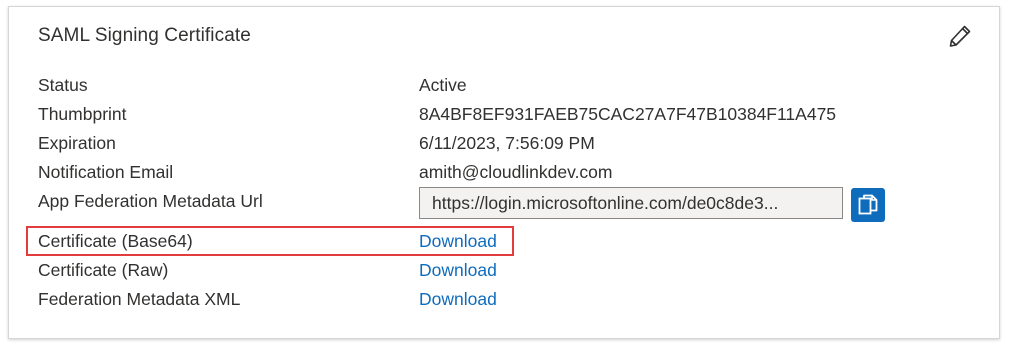  What do you see at coordinates (507, 143) in the screenshot?
I see `expiration-value: 6/11/2023, 7:56:09 PM` at bounding box center [507, 143].